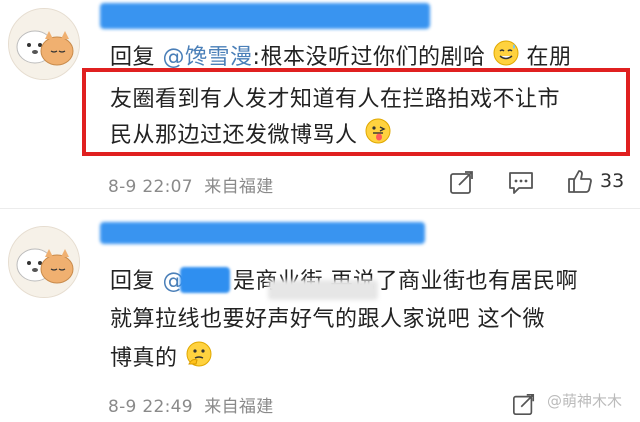 This screenshot has height=422, width=640. I want to click on like-count: 33, so click(612, 181).